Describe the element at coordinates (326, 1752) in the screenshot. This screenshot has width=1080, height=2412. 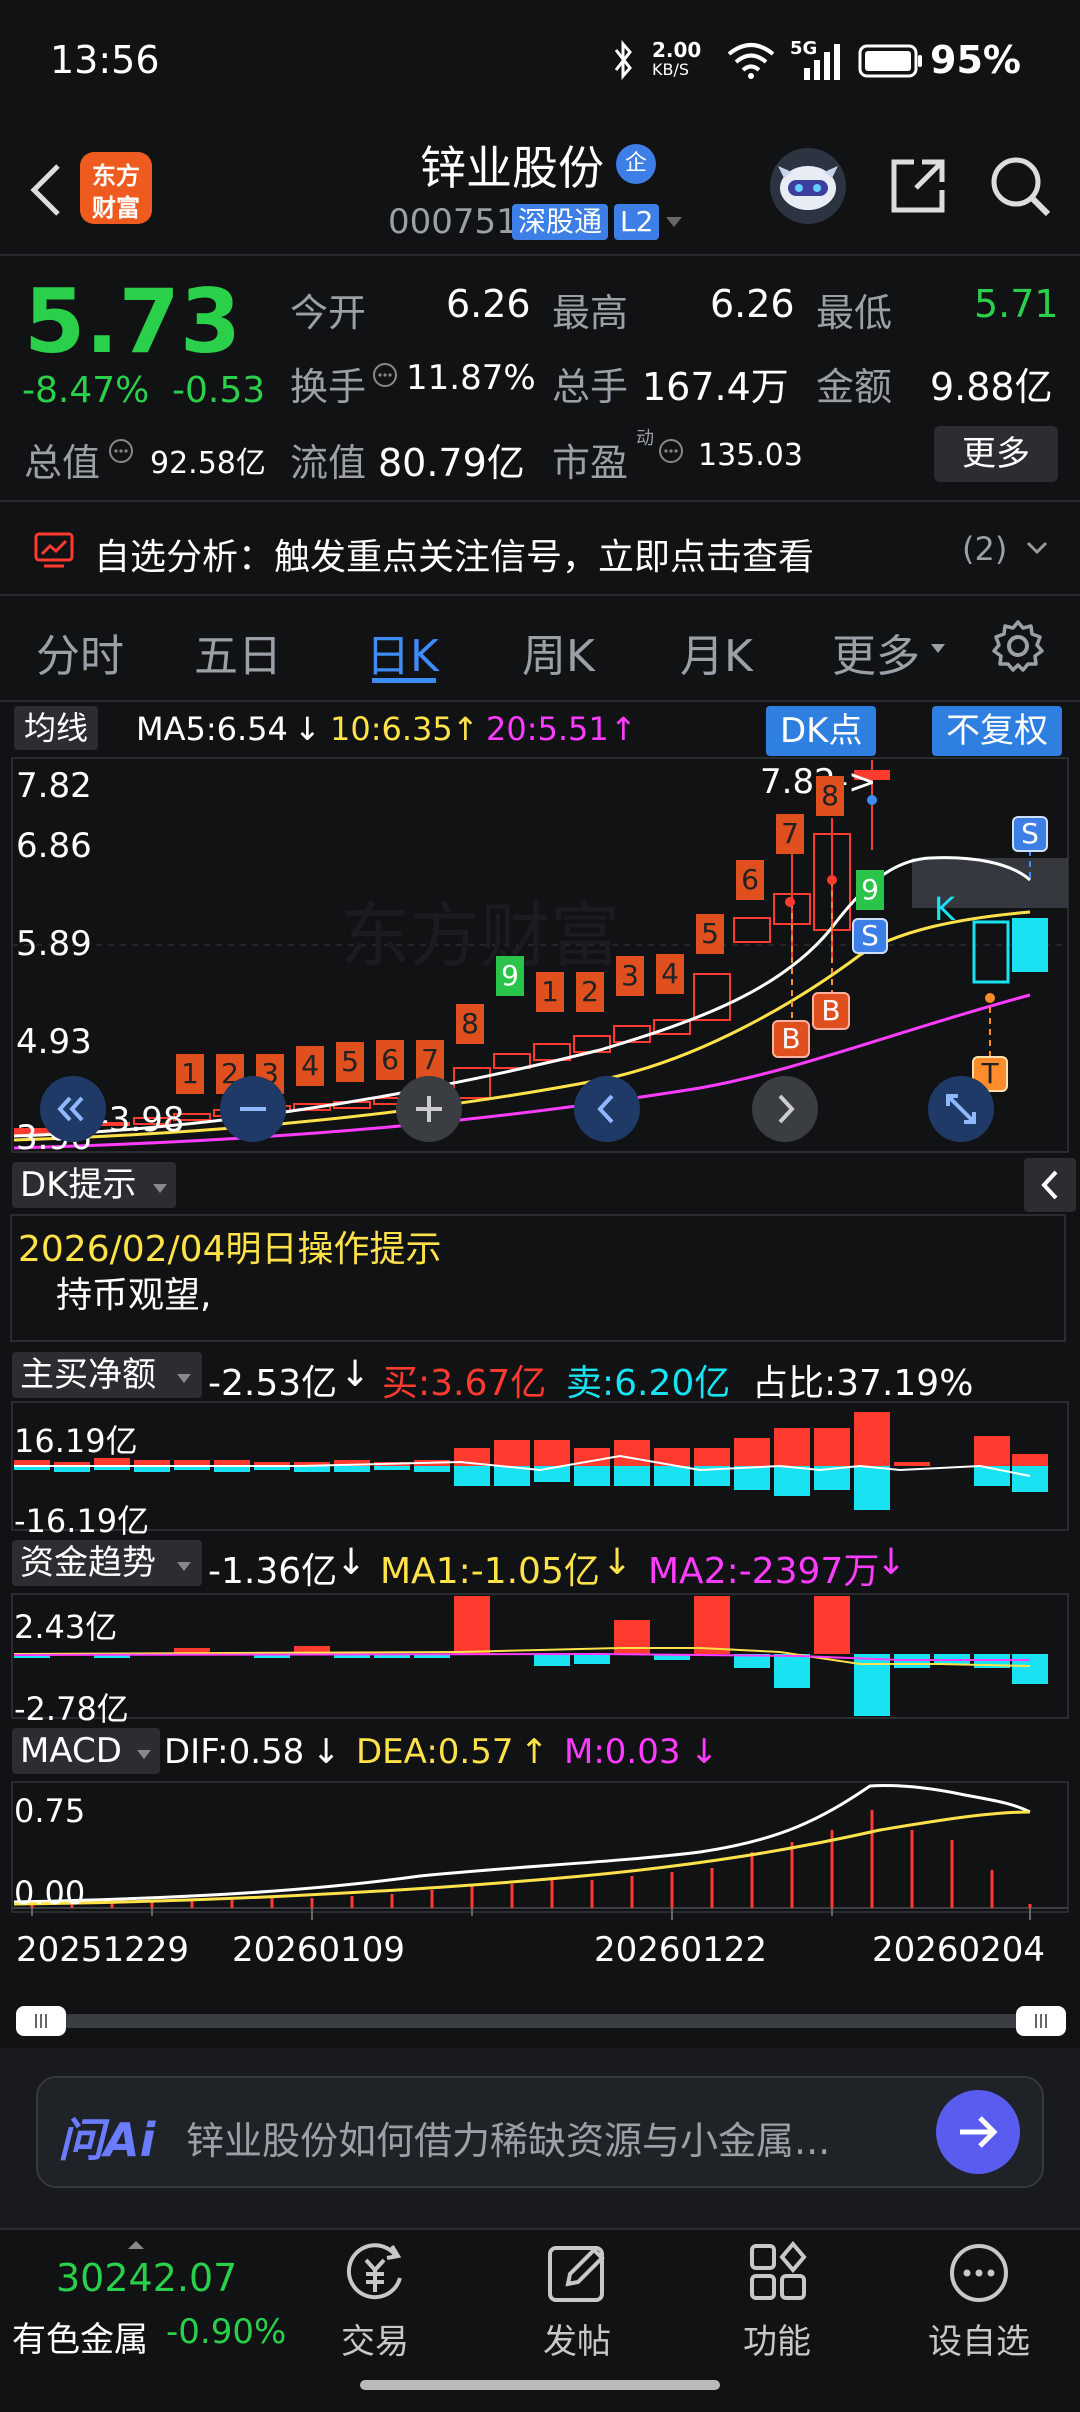
I see `macd-dif-arrow: ↓` at that location.